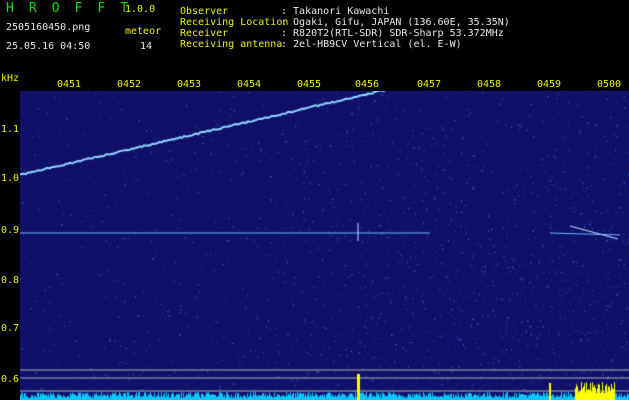  I want to click on freq-label-0.9: 0.9, so click(10, 230).